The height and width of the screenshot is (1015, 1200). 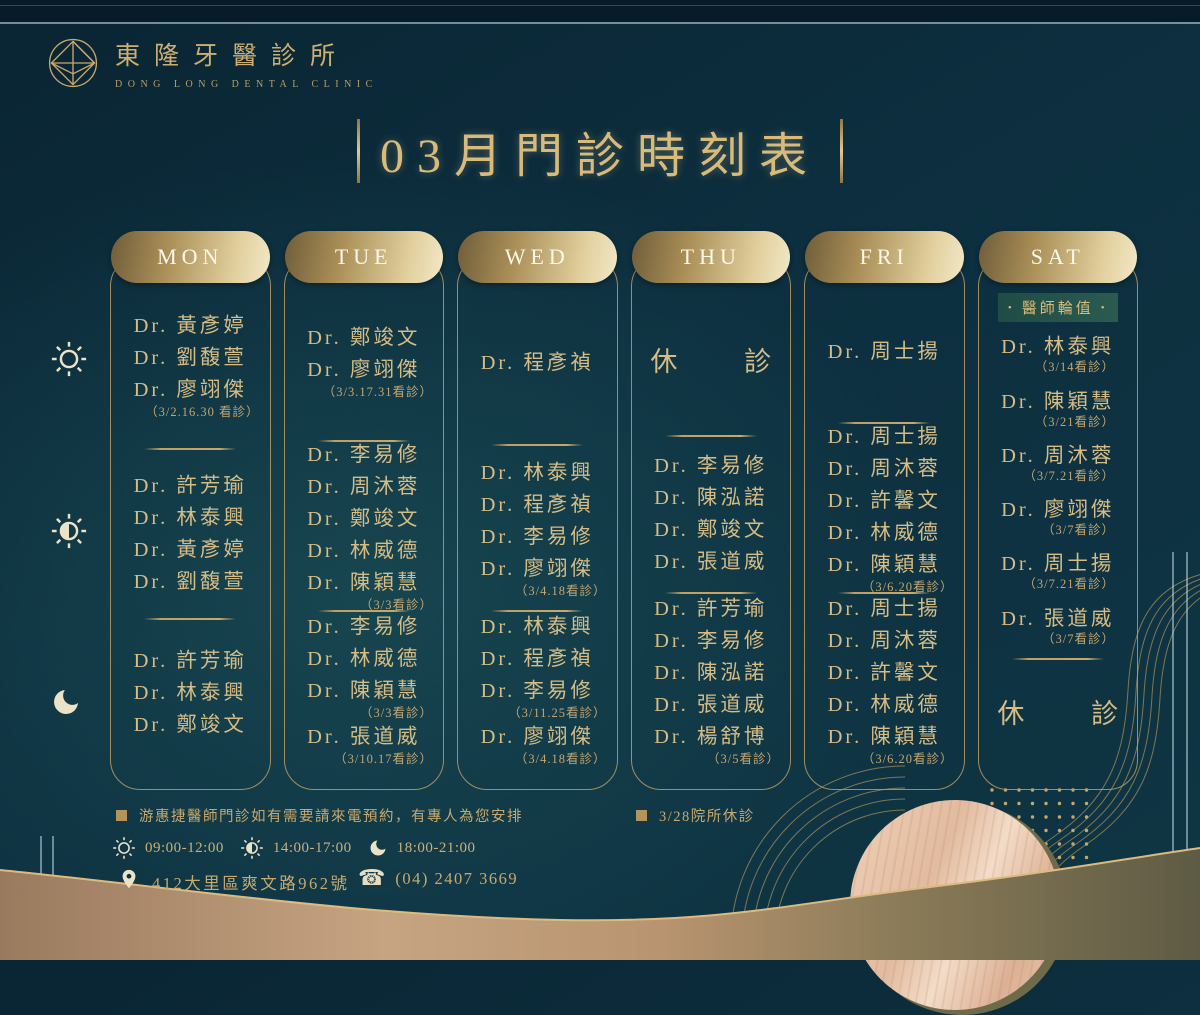 What do you see at coordinates (841, 151) in the screenshot?
I see `title-side-bar` at bounding box center [841, 151].